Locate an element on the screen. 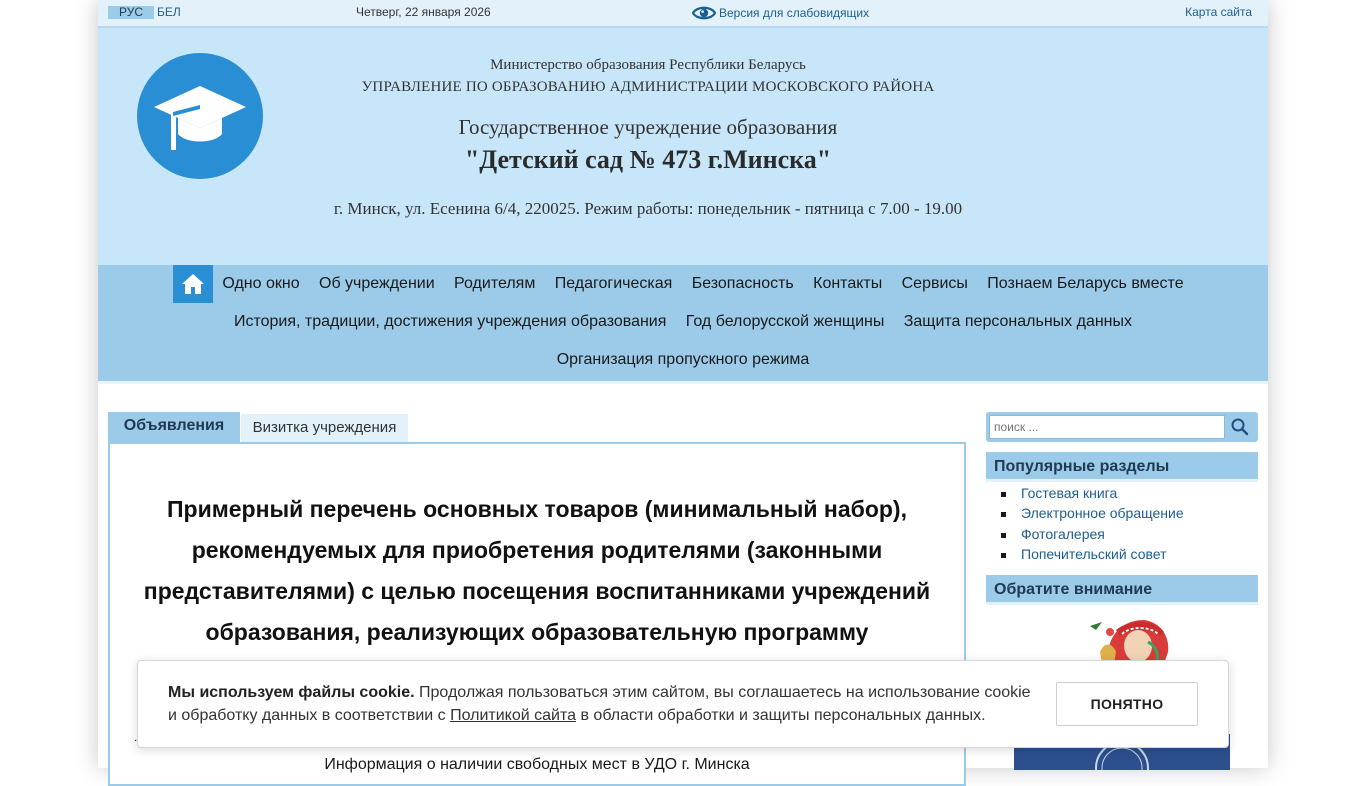 The height and width of the screenshot is (786, 1366). women-year-banner is located at coordinates (1125, 638).